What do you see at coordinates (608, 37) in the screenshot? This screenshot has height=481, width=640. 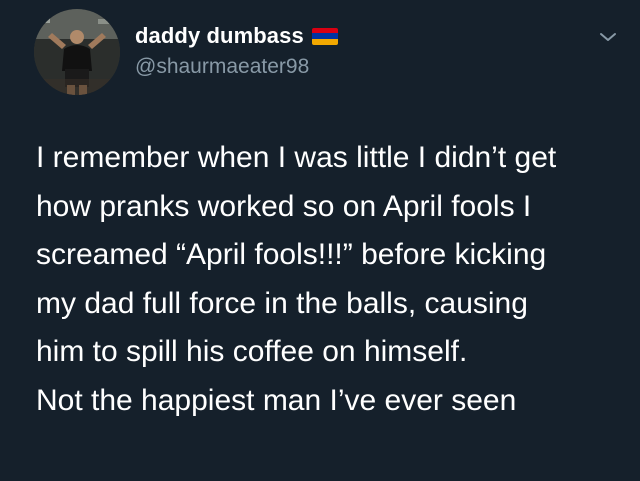 I see `chevron-down-icon` at bounding box center [608, 37].